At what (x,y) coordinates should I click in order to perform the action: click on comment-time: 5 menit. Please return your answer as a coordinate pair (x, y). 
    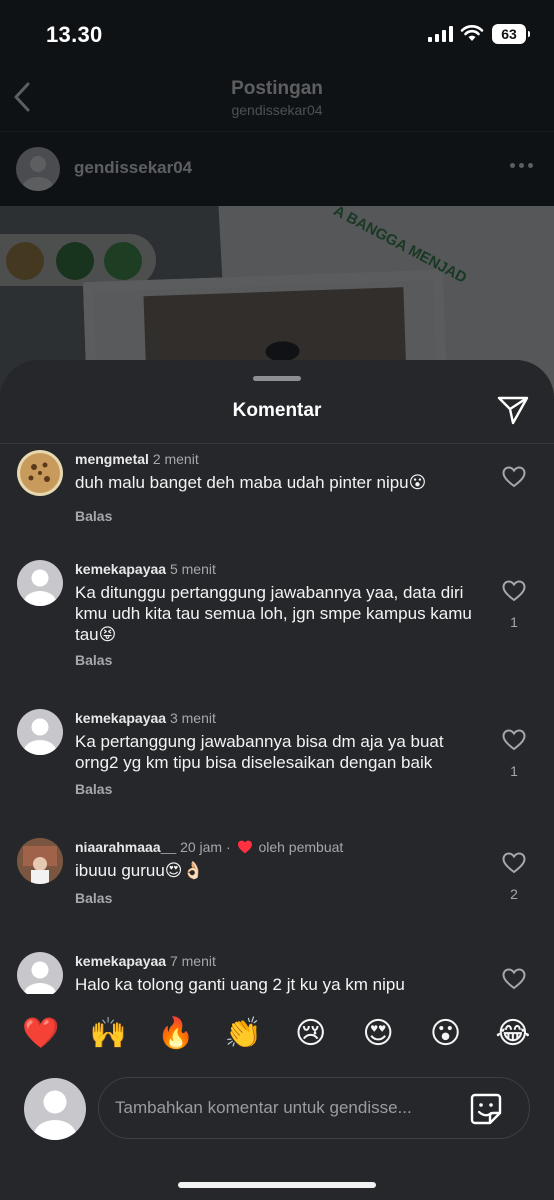
    Looking at the image, I should click on (192, 569).